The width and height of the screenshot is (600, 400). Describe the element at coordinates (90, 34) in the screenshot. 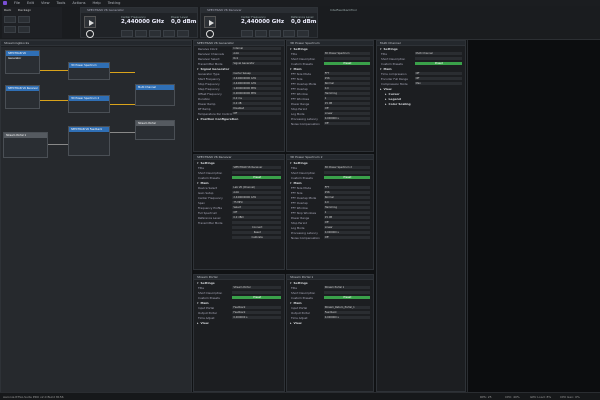

I see `generator-power-icon` at that location.